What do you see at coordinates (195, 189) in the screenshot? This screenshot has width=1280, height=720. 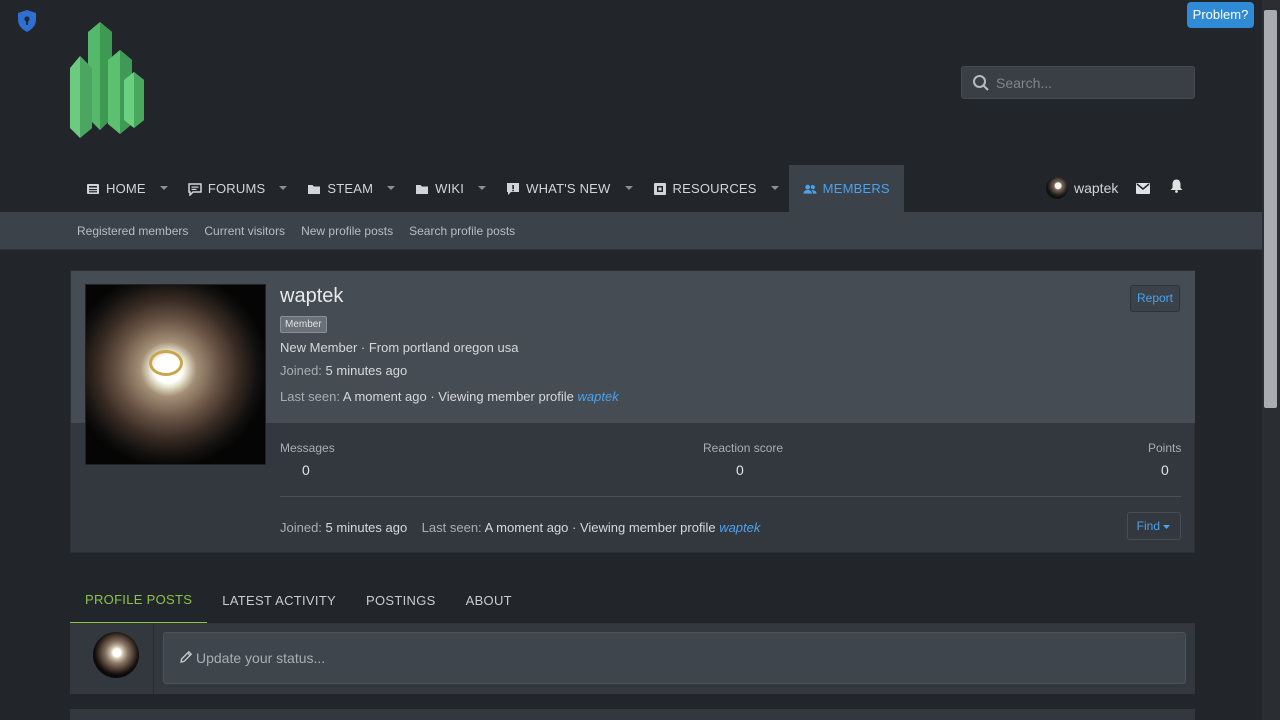 I see `comments-icon` at bounding box center [195, 189].